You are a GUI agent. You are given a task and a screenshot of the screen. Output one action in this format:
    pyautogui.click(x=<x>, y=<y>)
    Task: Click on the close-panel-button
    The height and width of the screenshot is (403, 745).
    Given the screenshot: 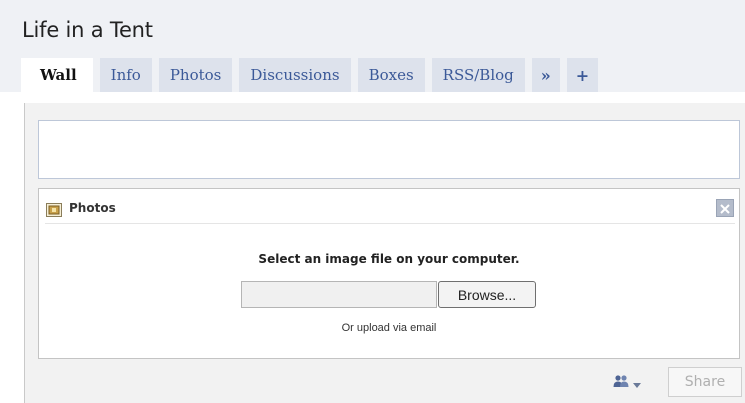 What is the action you would take?
    pyautogui.click(x=725, y=208)
    